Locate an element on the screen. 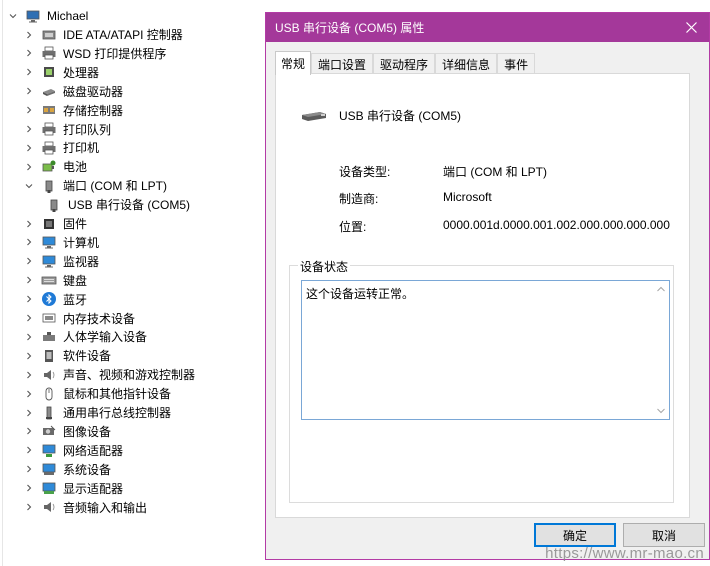 This screenshot has height=566, width=710. disk-drive-icon is located at coordinates (49, 91).